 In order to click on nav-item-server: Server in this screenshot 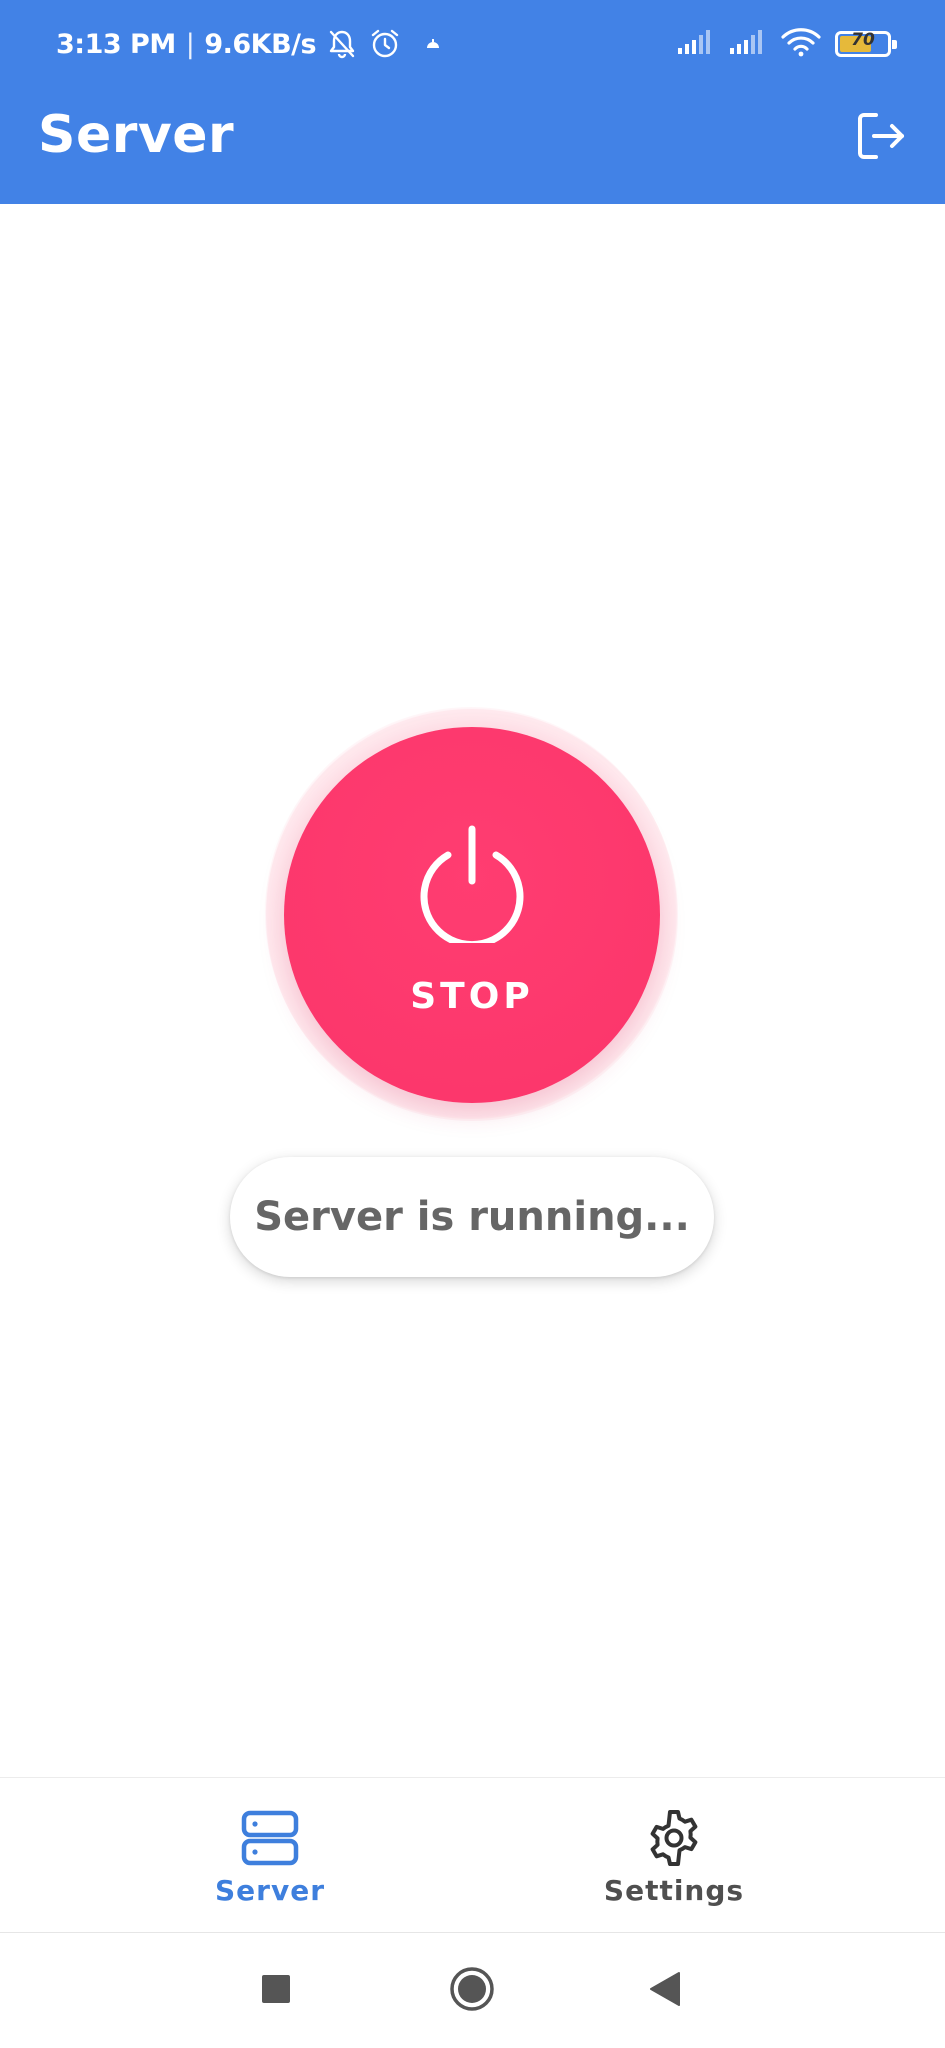, I will do `click(270, 1856)`.